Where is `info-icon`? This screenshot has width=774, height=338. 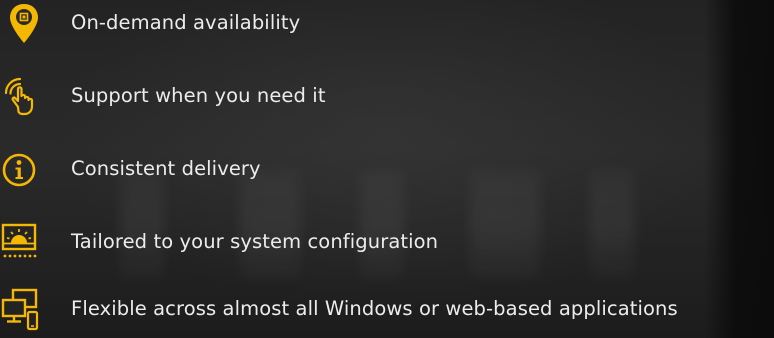
info-icon is located at coordinates (19, 170).